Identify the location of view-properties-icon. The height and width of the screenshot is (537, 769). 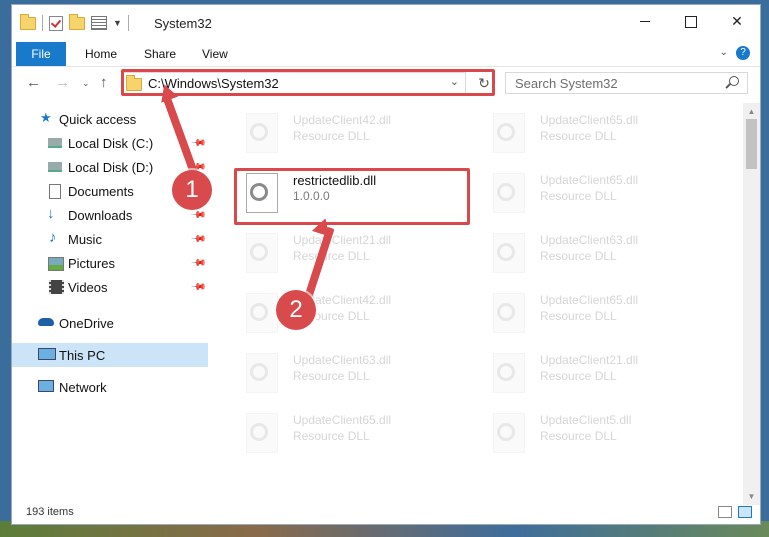
(99, 23).